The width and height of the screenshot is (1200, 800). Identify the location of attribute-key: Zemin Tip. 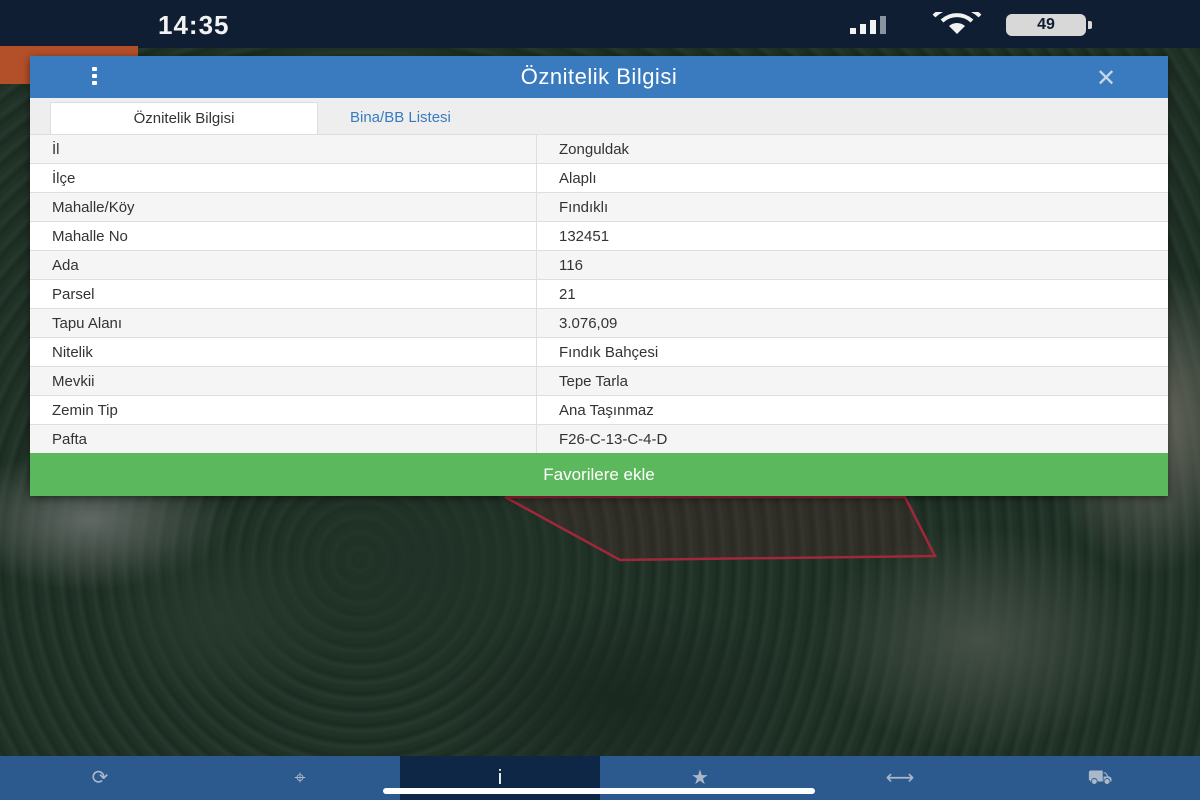
(283, 410).